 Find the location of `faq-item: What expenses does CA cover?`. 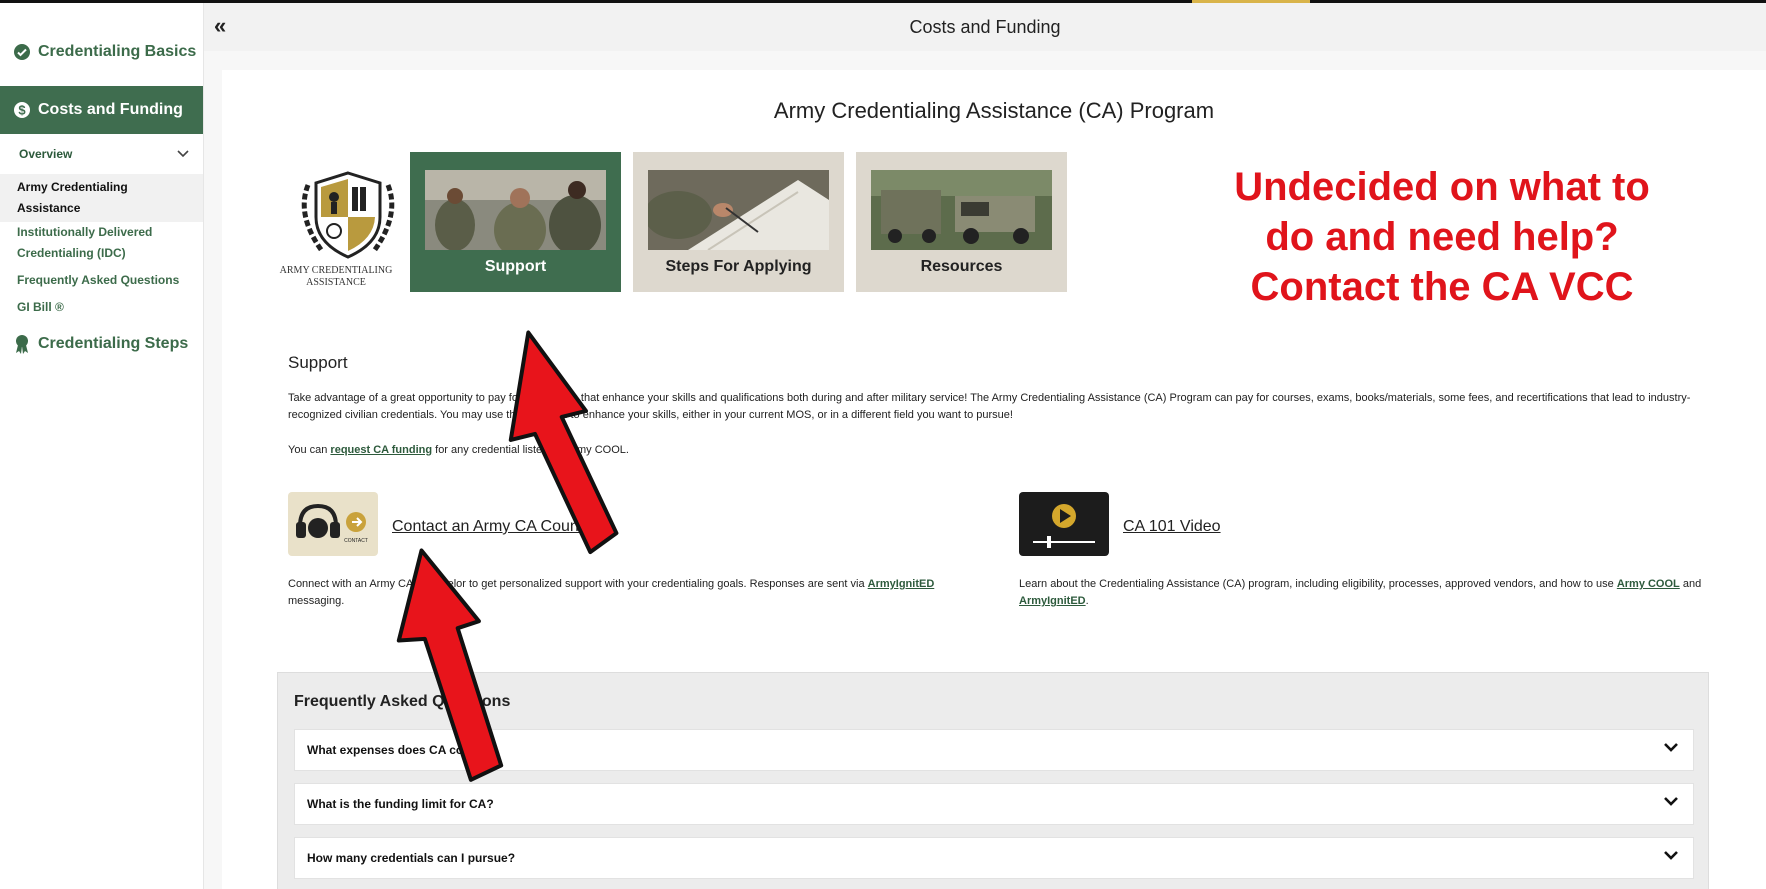

faq-item: What expenses does CA cover? is located at coordinates (994, 750).